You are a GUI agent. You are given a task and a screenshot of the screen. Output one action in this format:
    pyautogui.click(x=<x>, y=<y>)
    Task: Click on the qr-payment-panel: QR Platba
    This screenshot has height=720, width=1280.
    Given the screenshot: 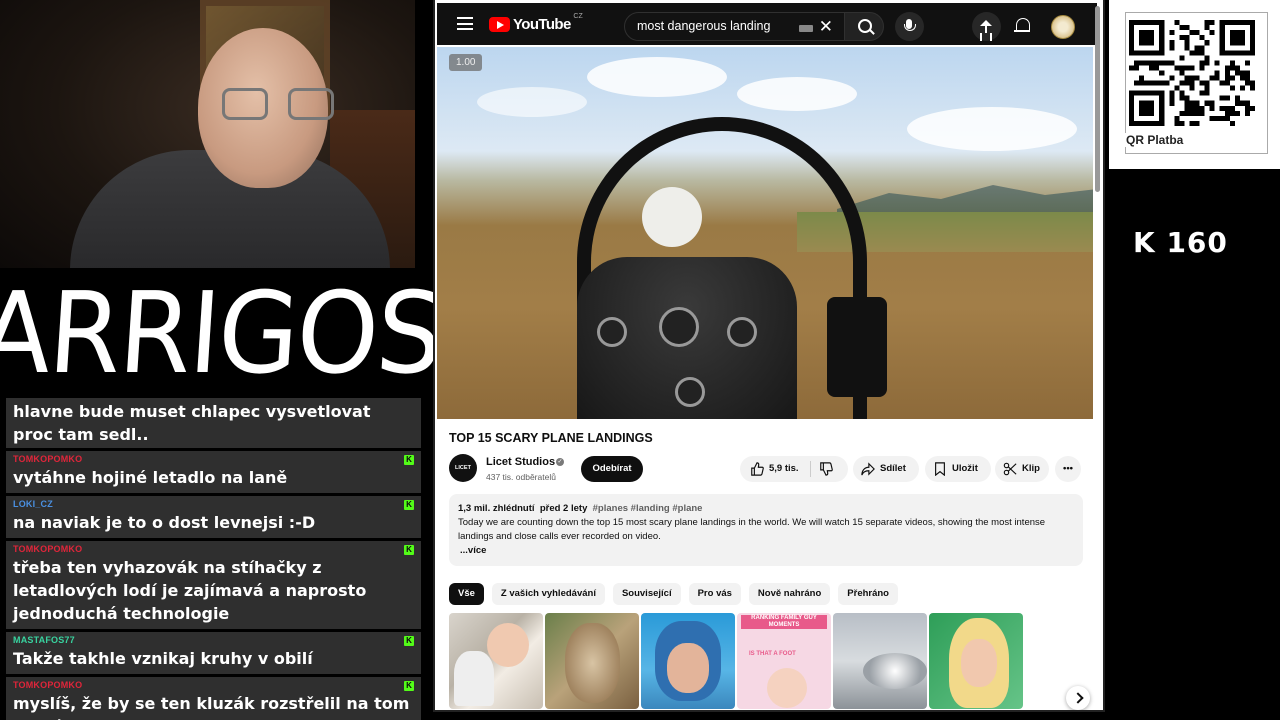 What is the action you would take?
    pyautogui.click(x=1194, y=84)
    